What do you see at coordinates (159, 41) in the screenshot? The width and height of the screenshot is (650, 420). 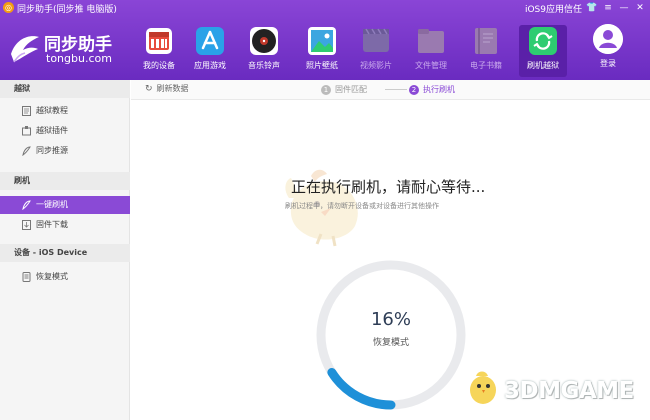 I see `device-icon` at bounding box center [159, 41].